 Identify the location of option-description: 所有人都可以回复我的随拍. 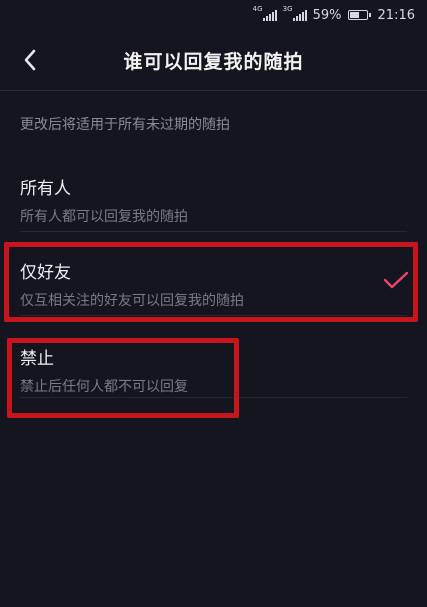
(104, 217).